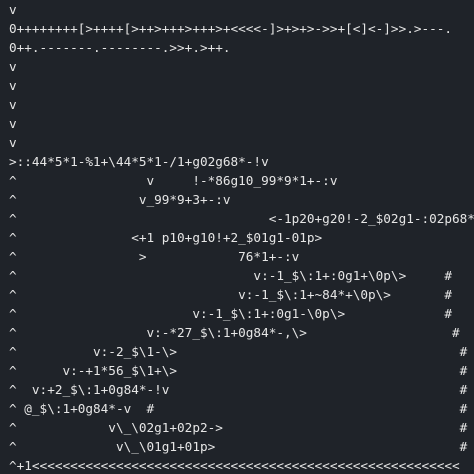 This screenshot has height=474, width=474. What do you see at coordinates (120, 199) in the screenshot?
I see `code-line-11: ^ v_99*9+3+-:v` at bounding box center [120, 199].